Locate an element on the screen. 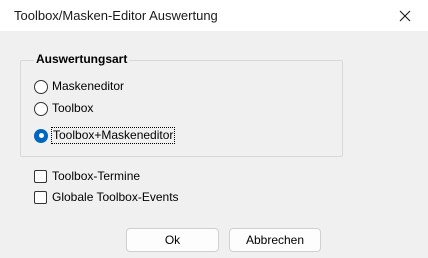 The height and width of the screenshot is (258, 428). close-button is located at coordinates (405, 15).